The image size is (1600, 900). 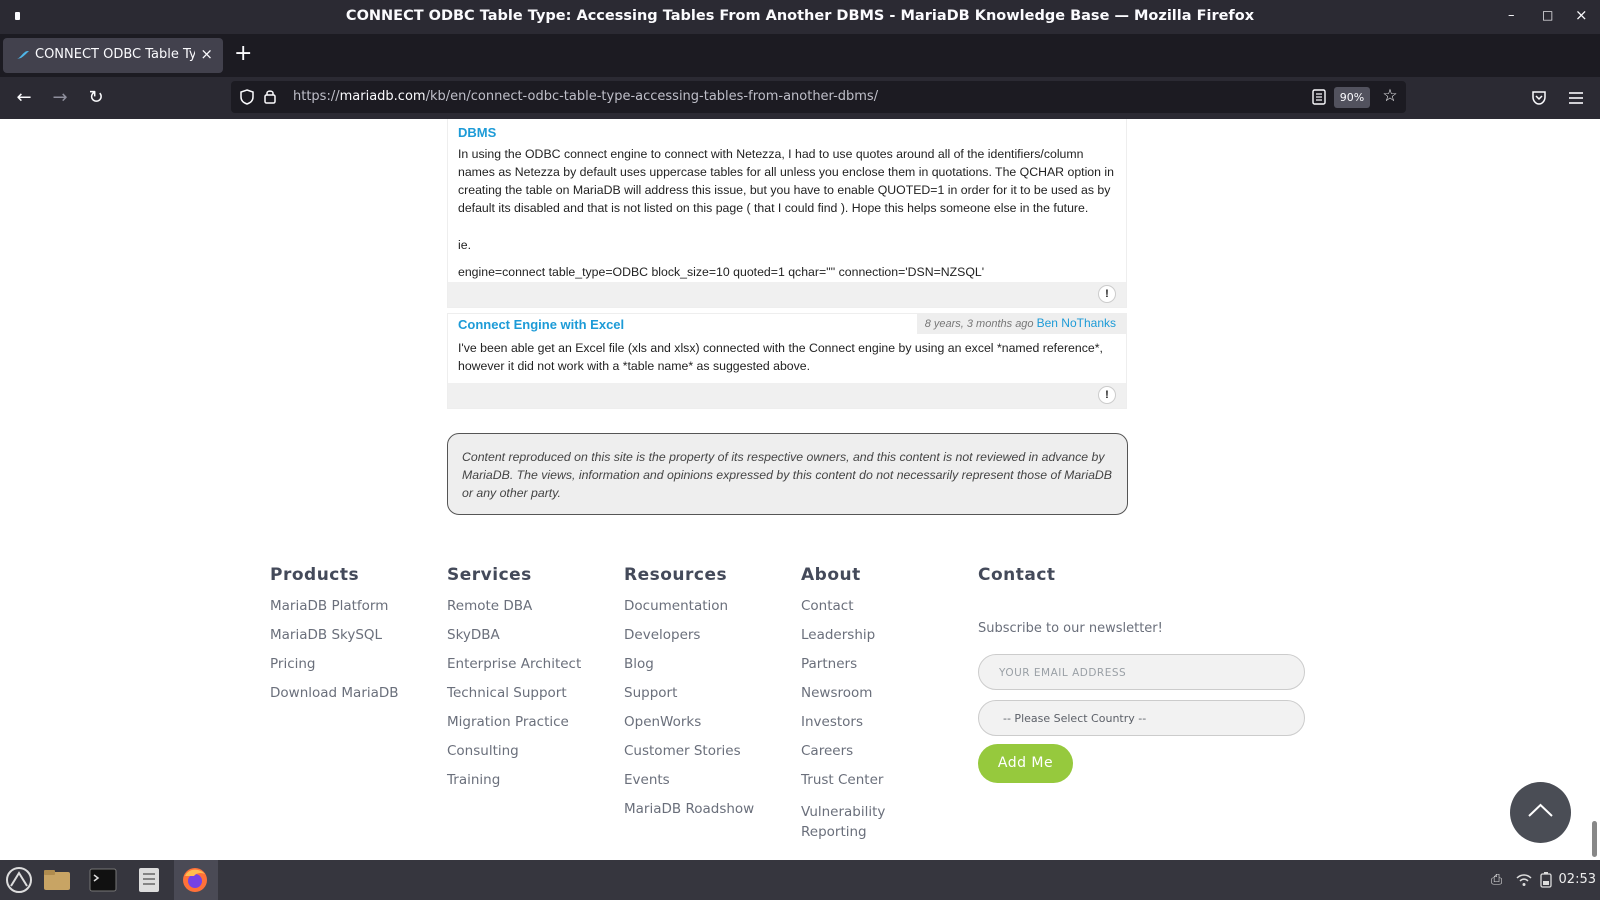 What do you see at coordinates (856, 729) in the screenshot?
I see `footer-link: Investors` at bounding box center [856, 729].